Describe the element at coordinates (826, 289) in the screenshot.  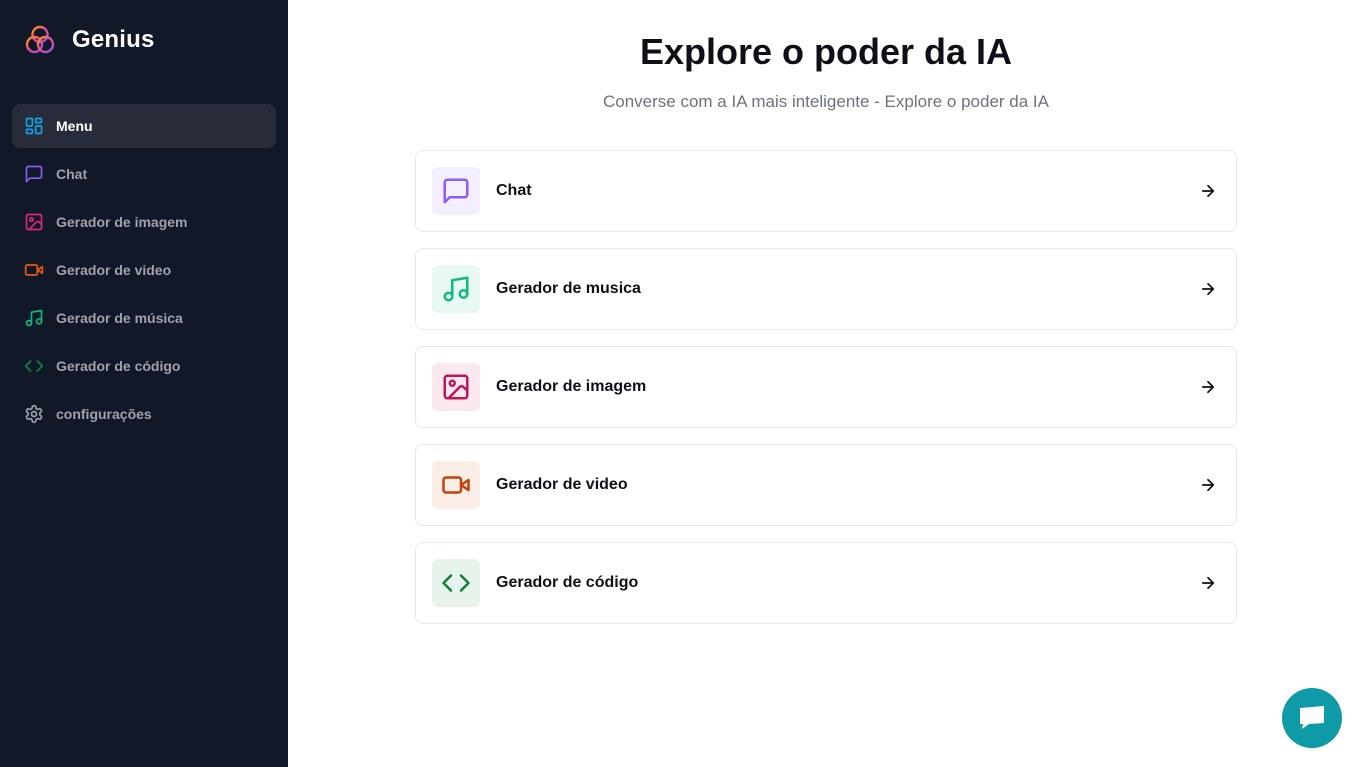
I see `tool-card-music: Gerador de musica` at that location.